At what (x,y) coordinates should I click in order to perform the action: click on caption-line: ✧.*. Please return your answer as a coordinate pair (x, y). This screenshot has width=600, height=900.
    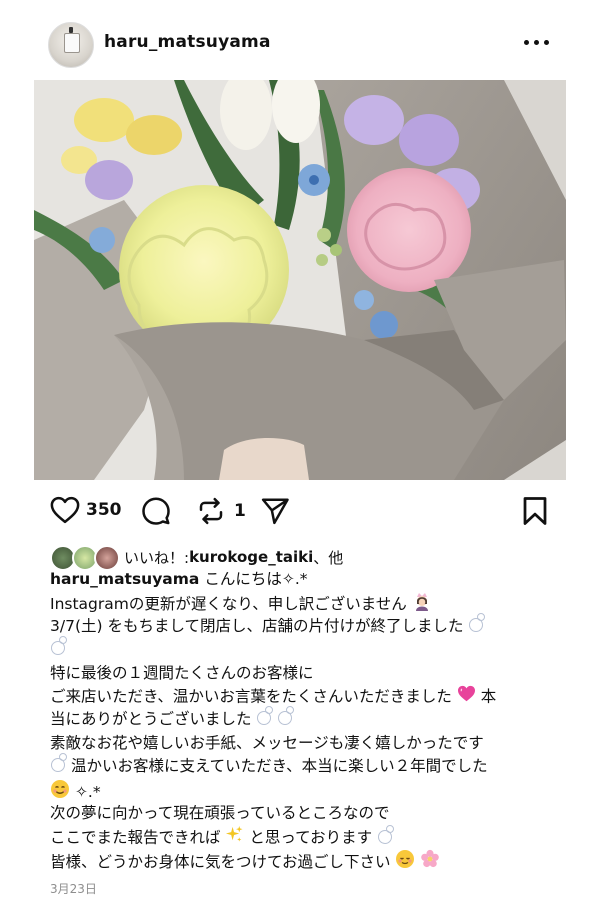
    Looking at the image, I should click on (87, 791).